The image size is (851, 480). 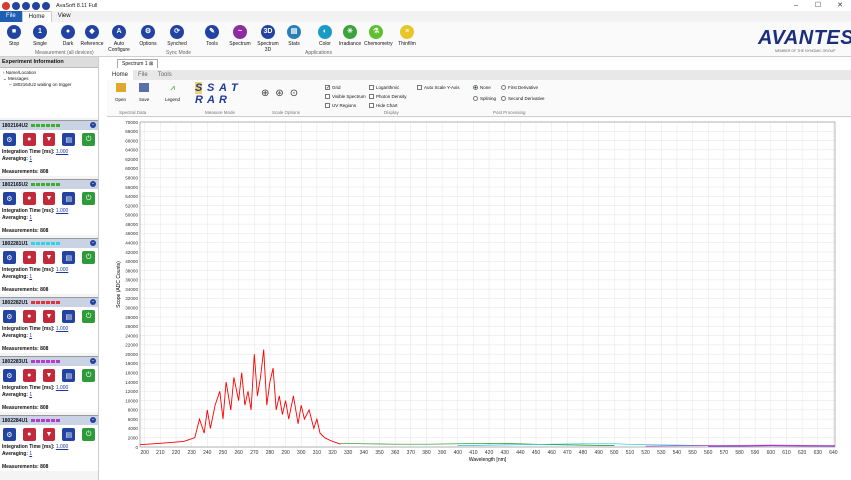 What do you see at coordinates (388, 96) in the screenshot?
I see `check-photon-density: Photon Density` at bounding box center [388, 96].